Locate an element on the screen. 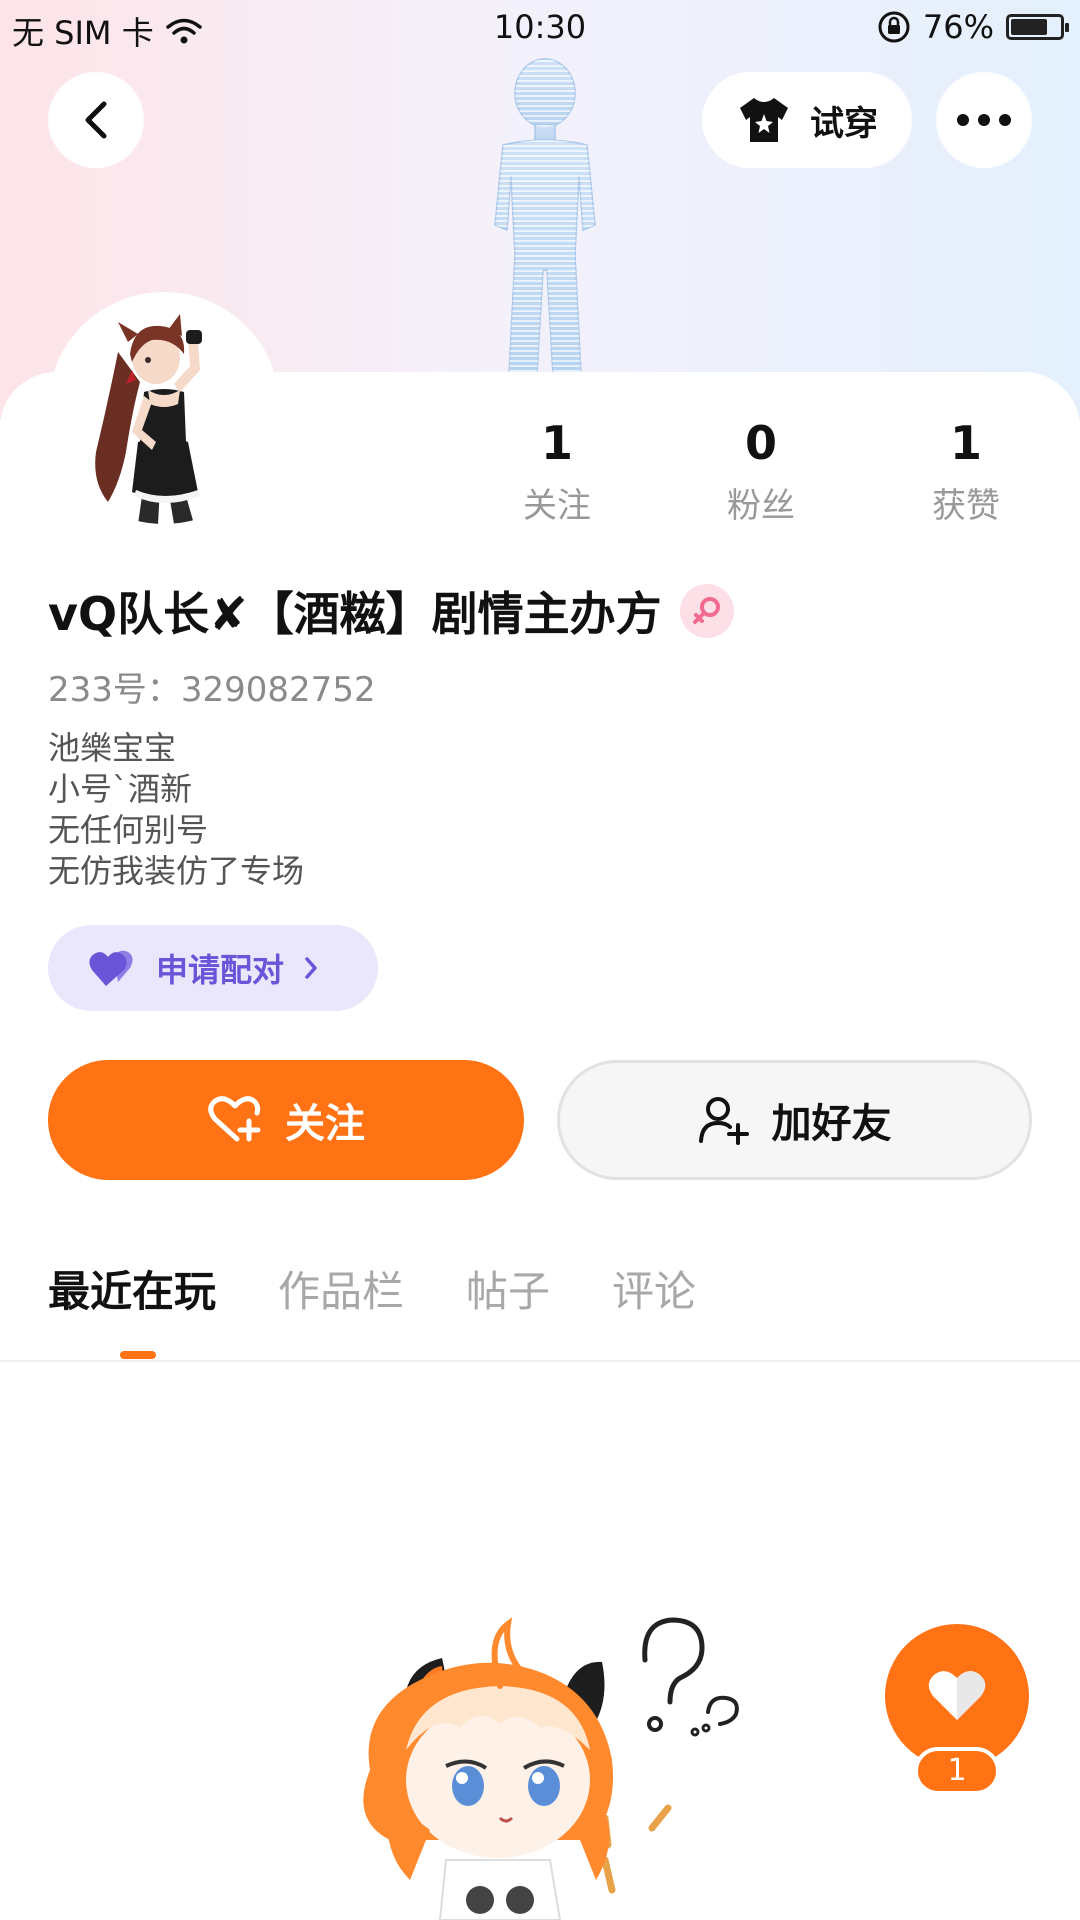  status-bar: 无 SIM 卡 10:30 76% is located at coordinates (540, 28).